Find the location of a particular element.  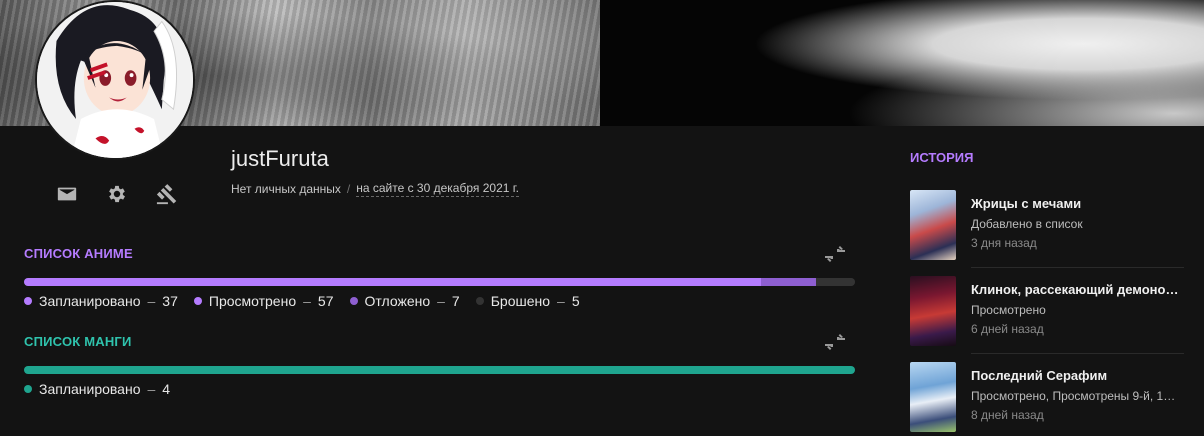

legend-item: Запланировано –37 is located at coordinates (101, 301).